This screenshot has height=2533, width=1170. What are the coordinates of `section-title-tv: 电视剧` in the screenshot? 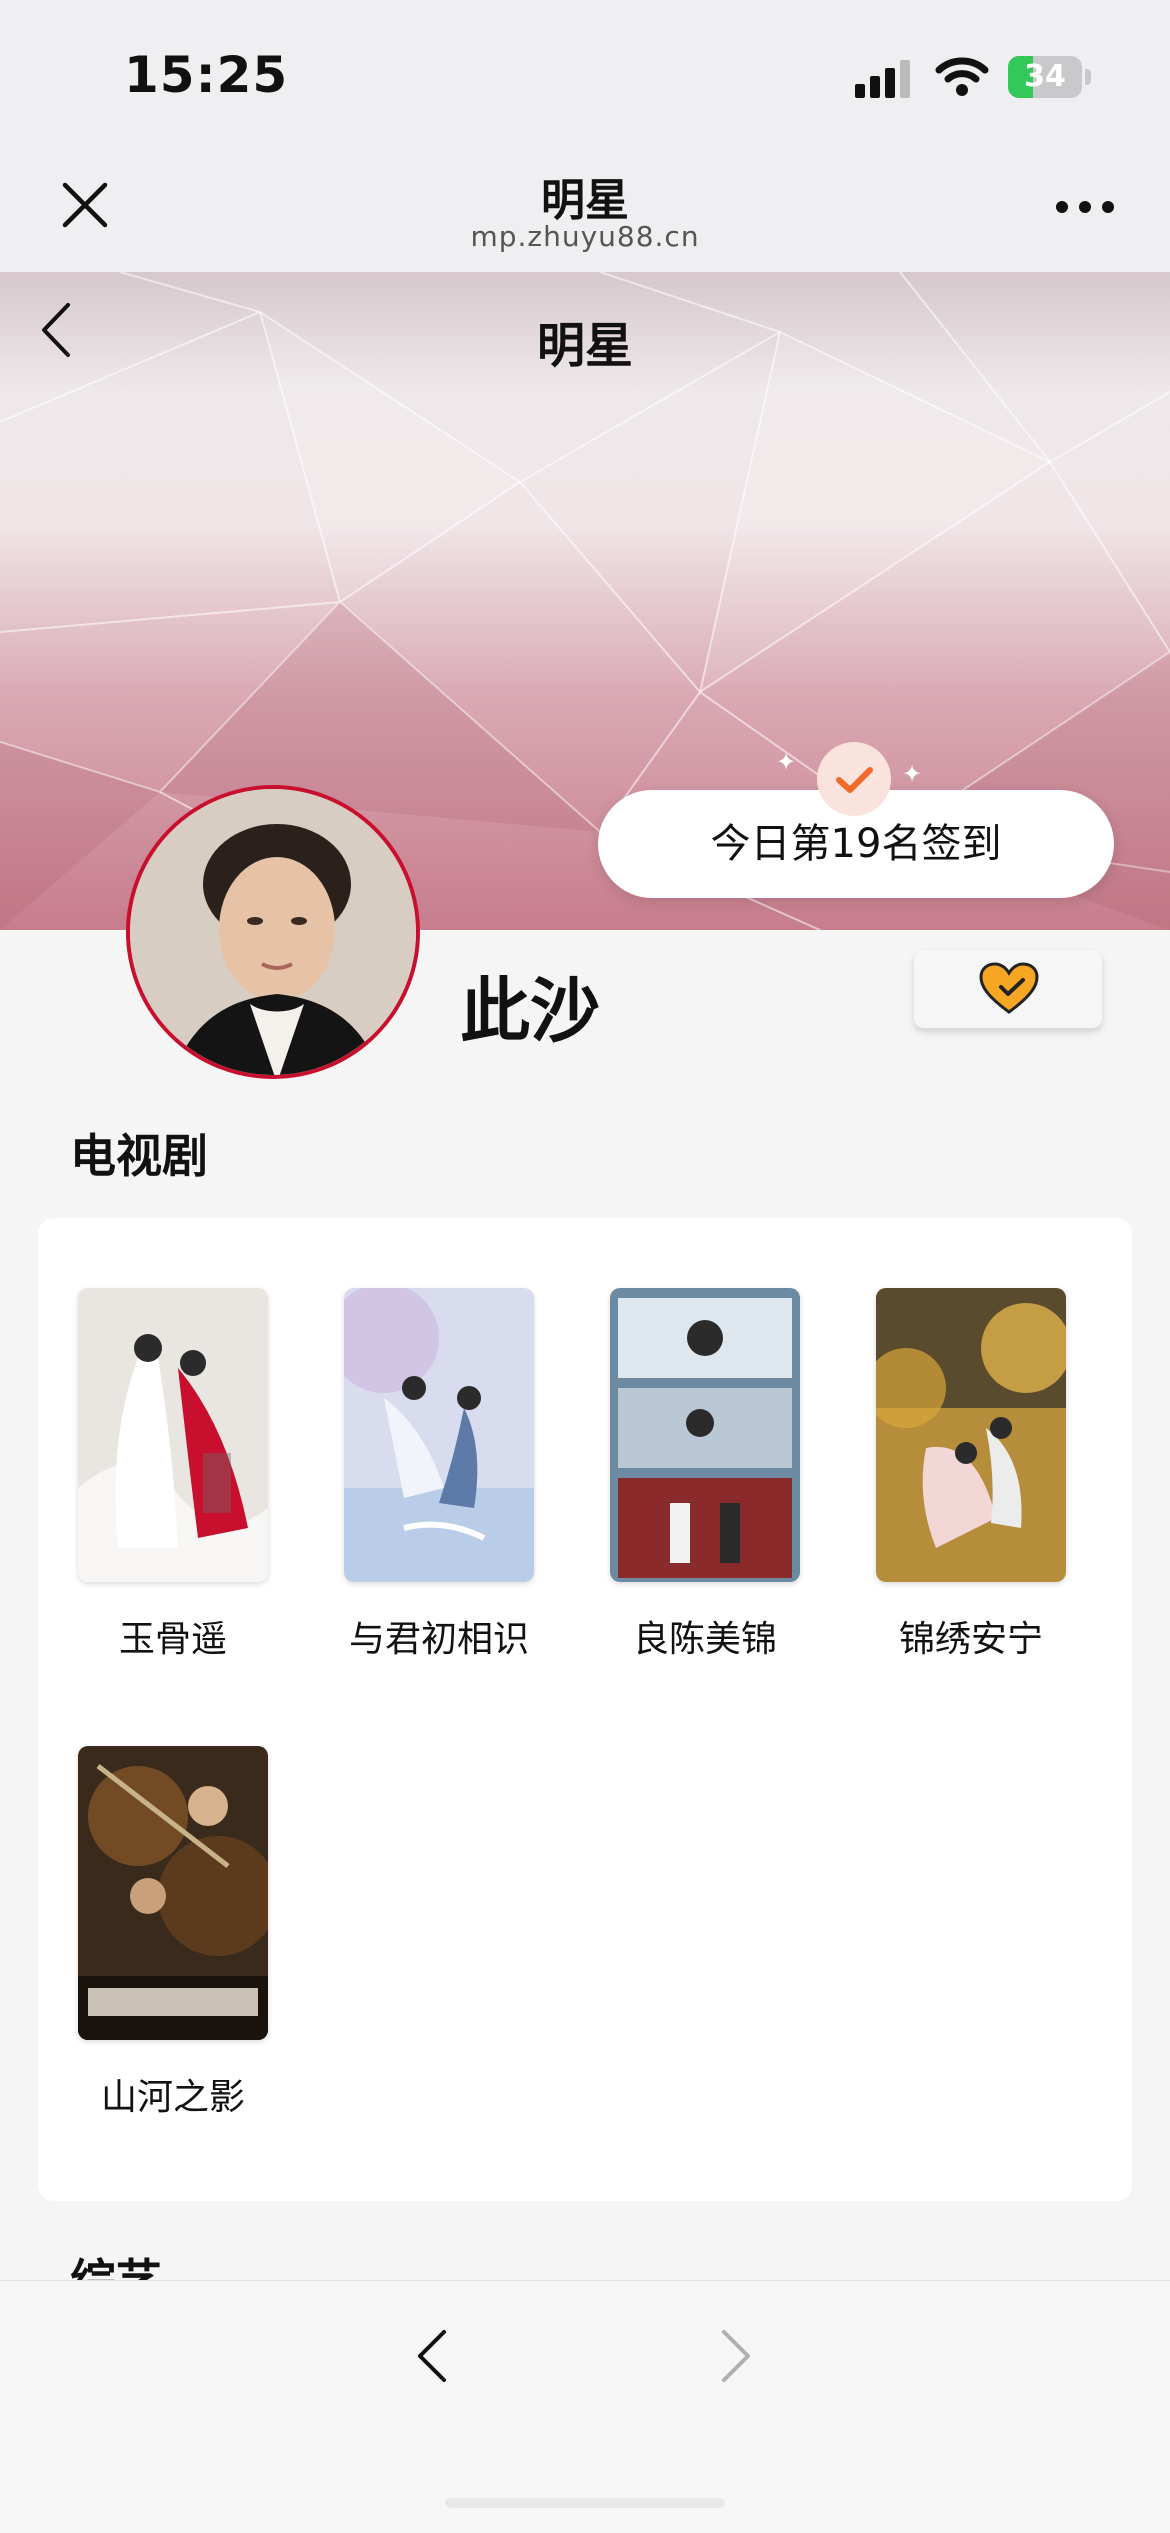 It's located at (139, 1156).